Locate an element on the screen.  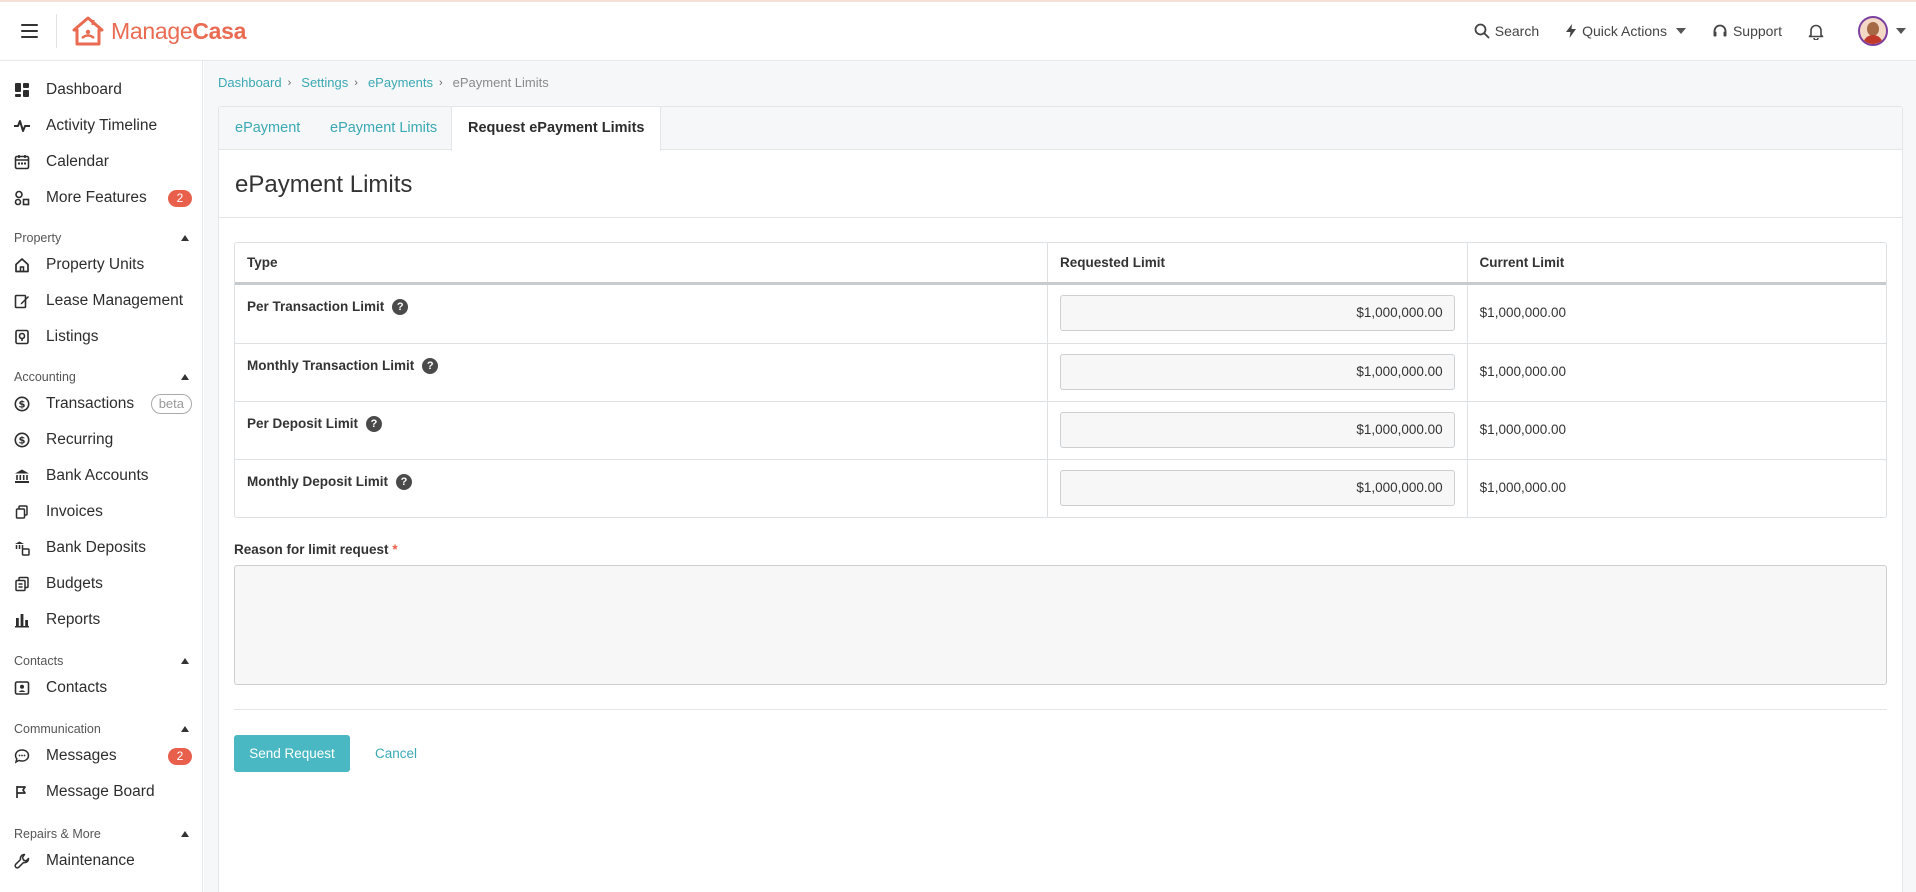
breadcrumb-settings: Settings is located at coordinates (324, 82).